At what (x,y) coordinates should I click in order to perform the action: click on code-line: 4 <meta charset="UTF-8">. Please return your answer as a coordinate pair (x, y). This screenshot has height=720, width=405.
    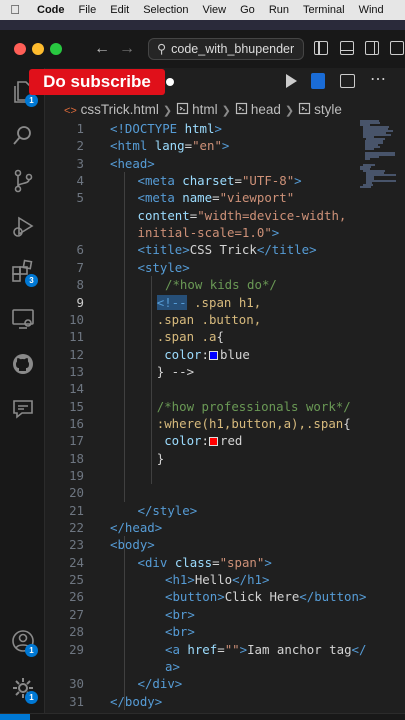
    Looking at the image, I should click on (225, 180).